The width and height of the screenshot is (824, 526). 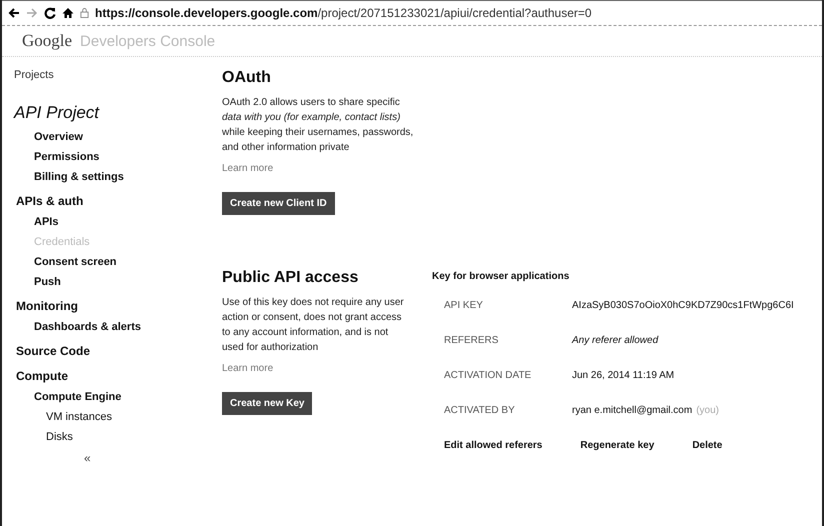 I want to click on sidebar-item: Source Code, so click(x=113, y=349).